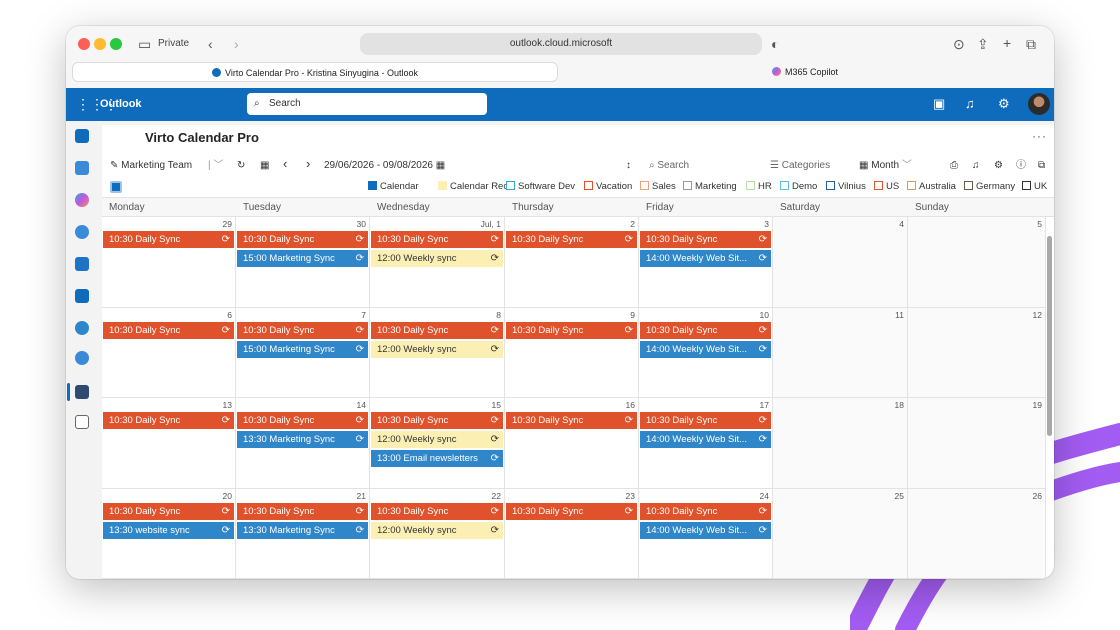 This screenshot has height=630, width=1120. What do you see at coordinates (367, 104) in the screenshot?
I see `outlook-search-input: ⌕ Search` at bounding box center [367, 104].